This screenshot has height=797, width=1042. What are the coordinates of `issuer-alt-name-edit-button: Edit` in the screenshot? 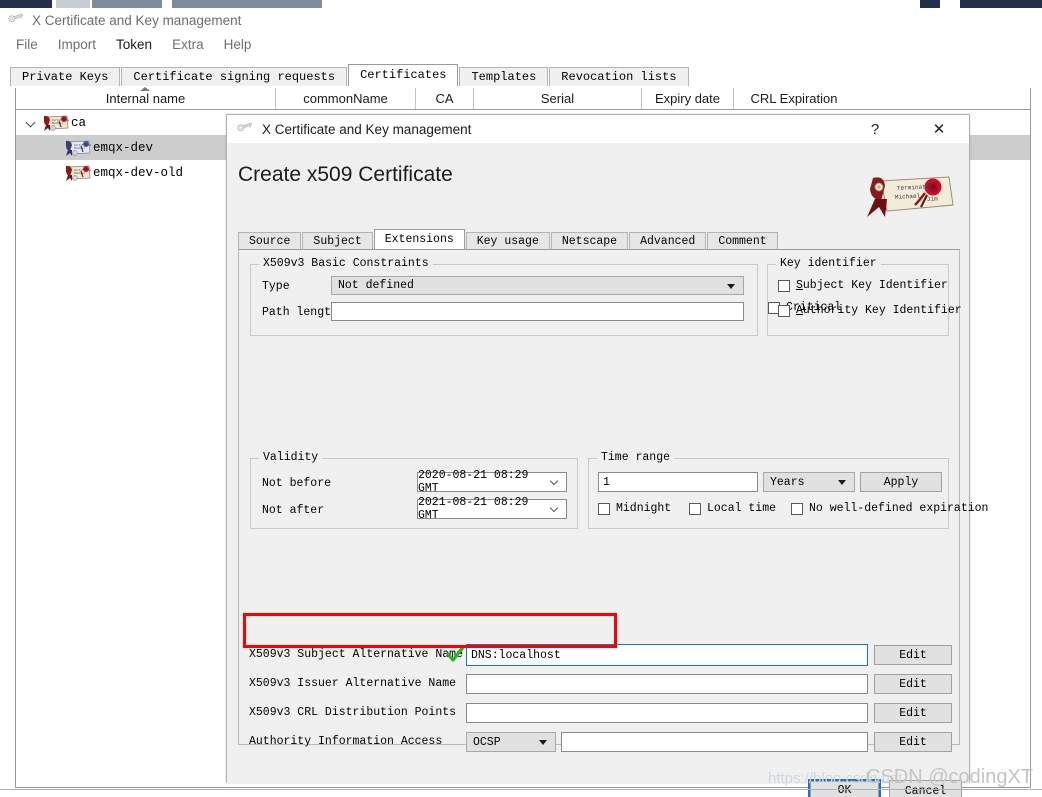 It's located at (913, 684).